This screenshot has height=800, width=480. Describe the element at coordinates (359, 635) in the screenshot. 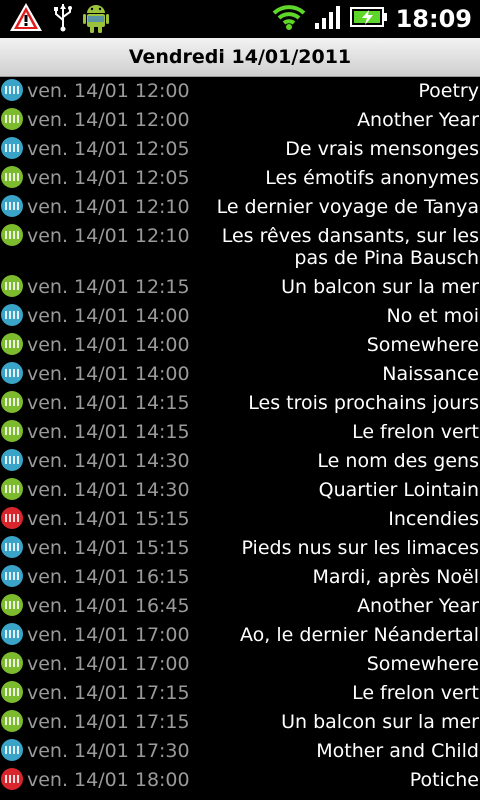

I see `movie-title: Ao, le dernier Néandertal` at that location.